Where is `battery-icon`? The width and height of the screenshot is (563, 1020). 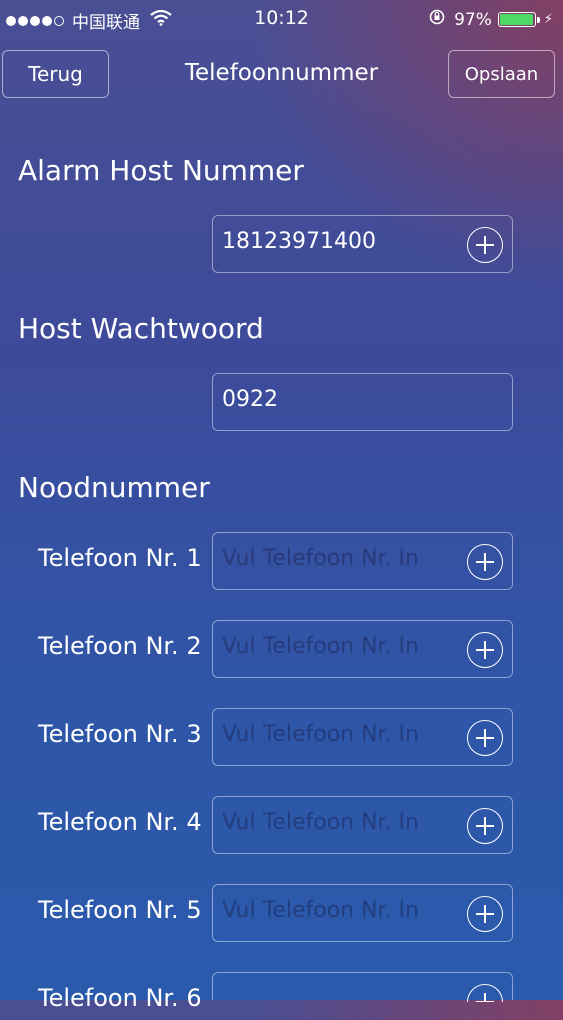
battery-icon is located at coordinates (516, 19).